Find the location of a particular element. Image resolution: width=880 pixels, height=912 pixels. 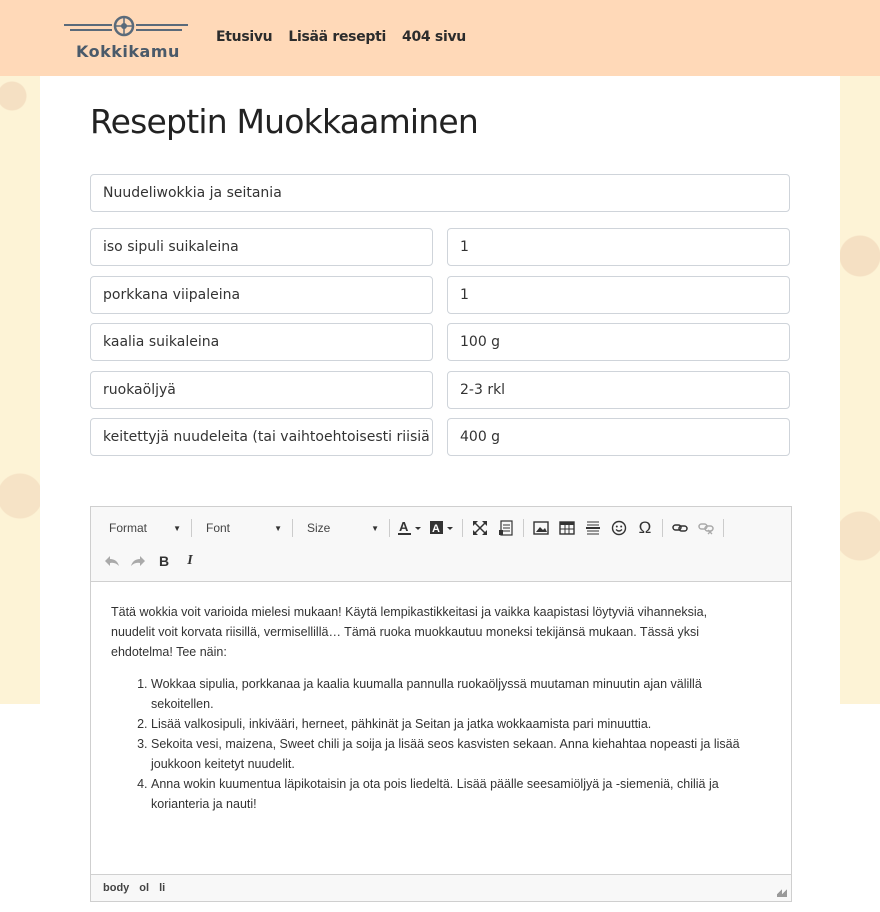

image-icon is located at coordinates (541, 528).